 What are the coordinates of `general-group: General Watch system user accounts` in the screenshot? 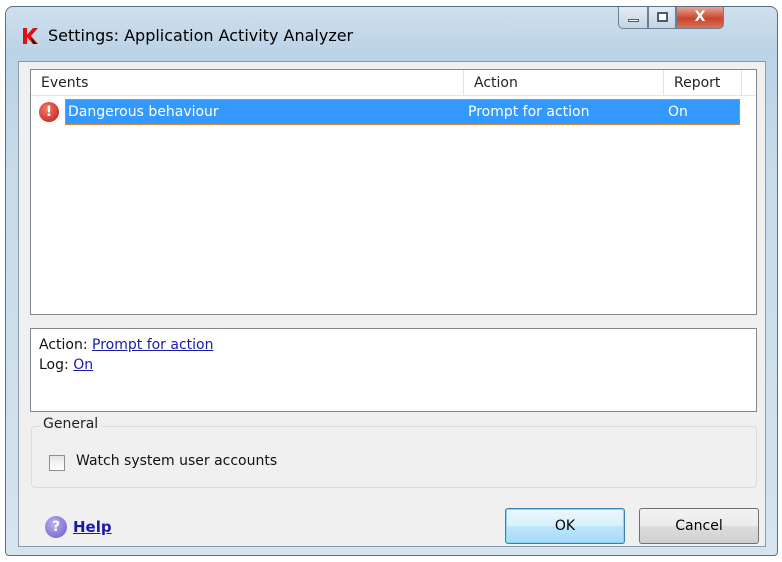 It's located at (394, 452).